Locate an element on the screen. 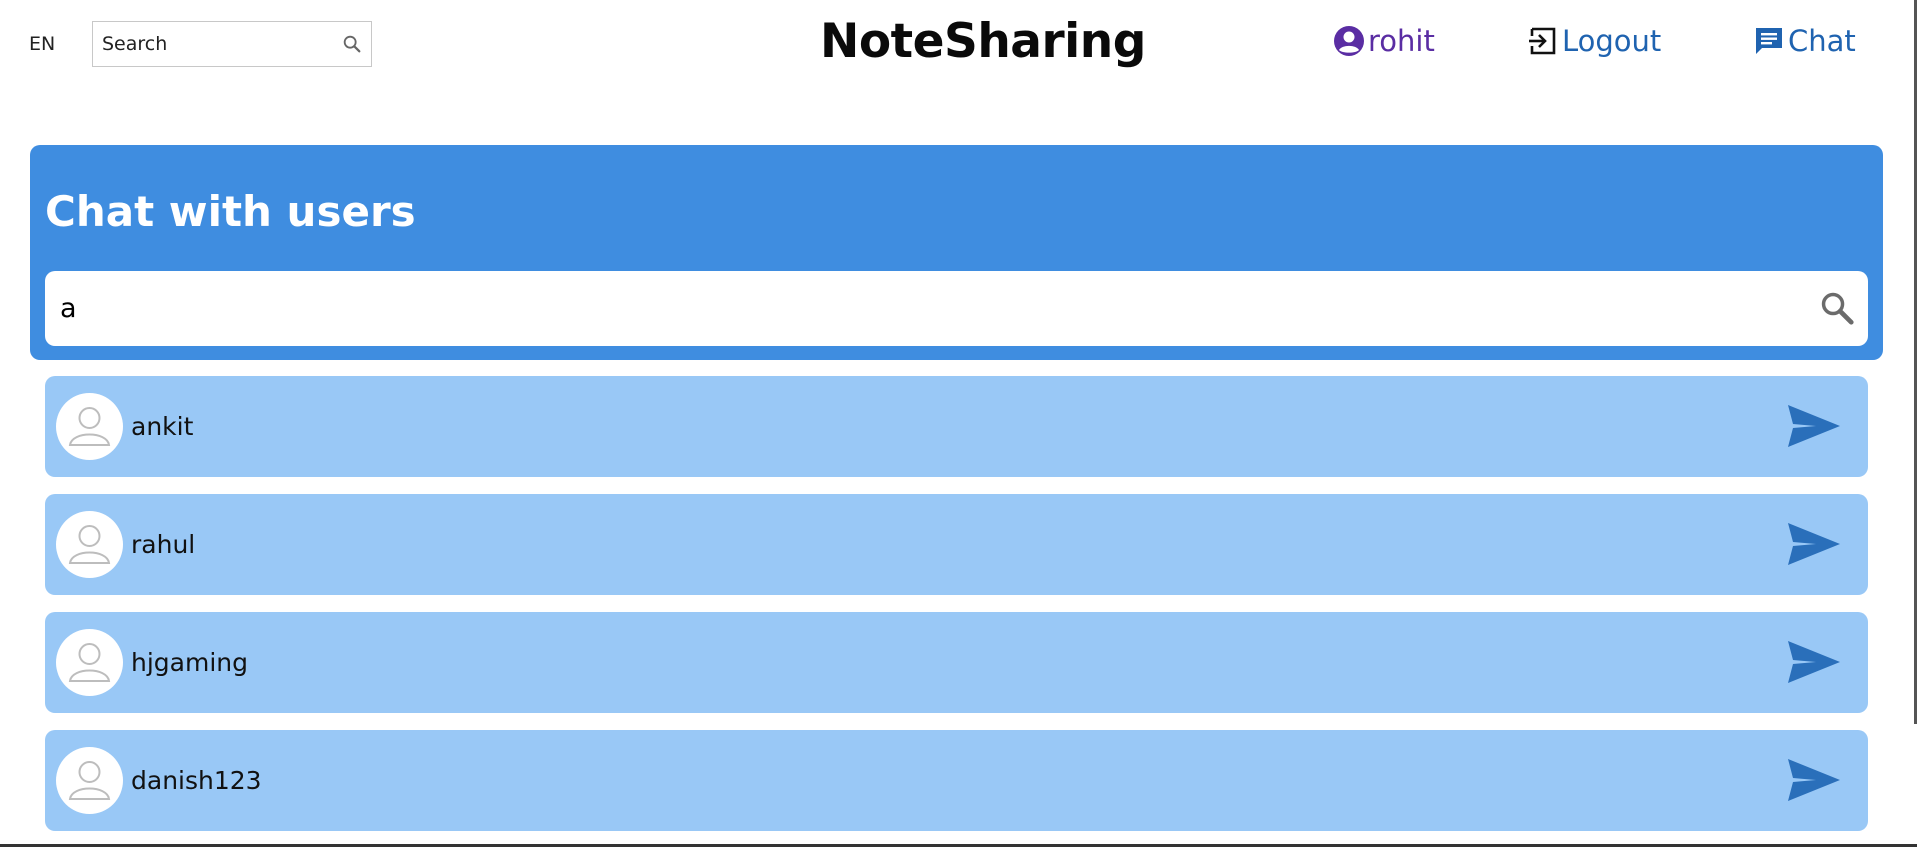  chat-panel-title: Chat with users is located at coordinates (230, 211).